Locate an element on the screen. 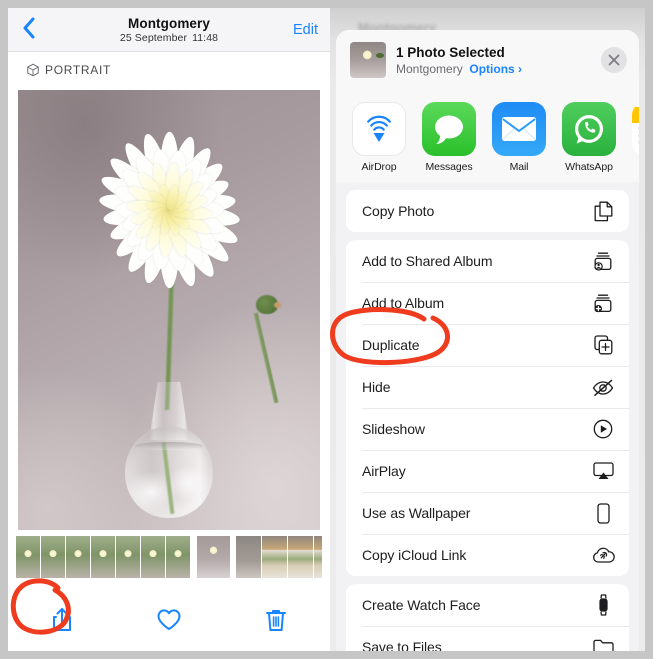 This screenshot has height=659, width=653. action-row-use-as-wallpaper: Use as Wallpaper is located at coordinates (487, 513).